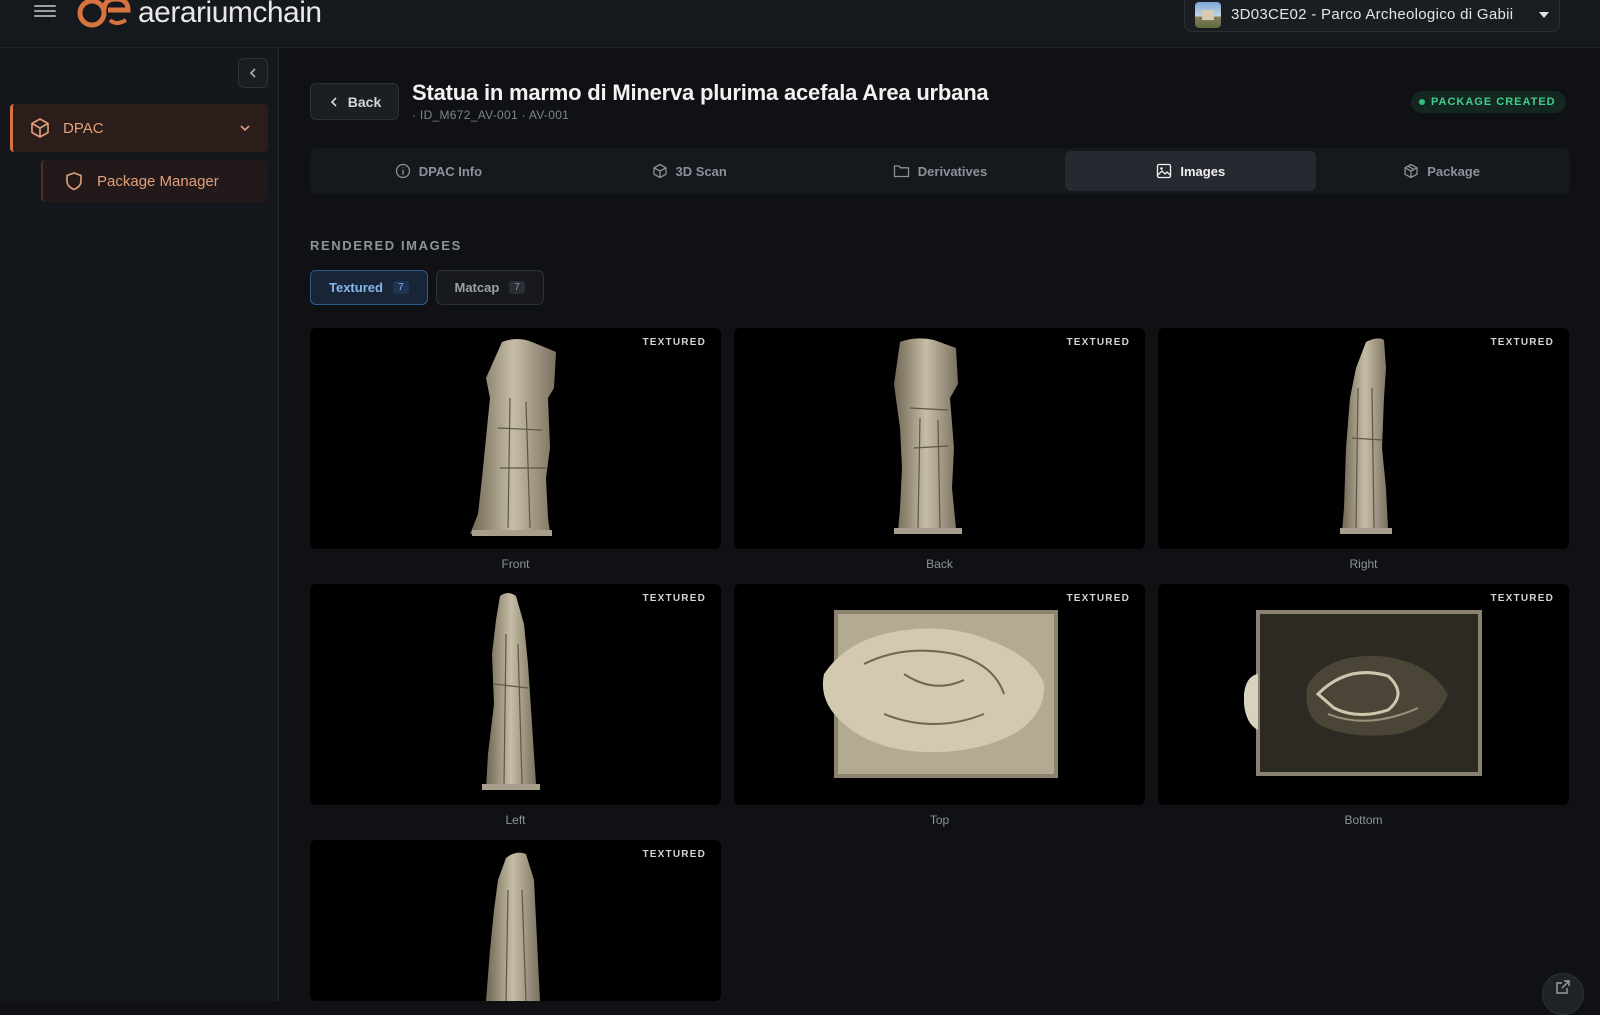 The image size is (1600, 1015). What do you see at coordinates (230, 14) in the screenshot?
I see `logo-text: aerariumchain` at bounding box center [230, 14].